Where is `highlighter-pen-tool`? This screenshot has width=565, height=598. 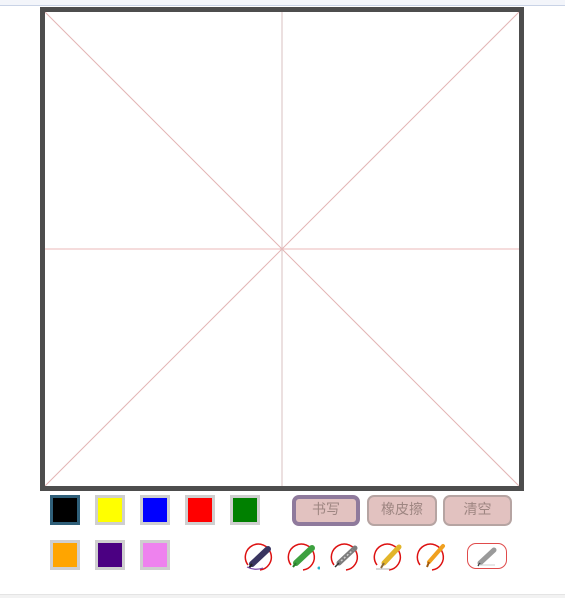 highlighter-pen-tool is located at coordinates (303, 557).